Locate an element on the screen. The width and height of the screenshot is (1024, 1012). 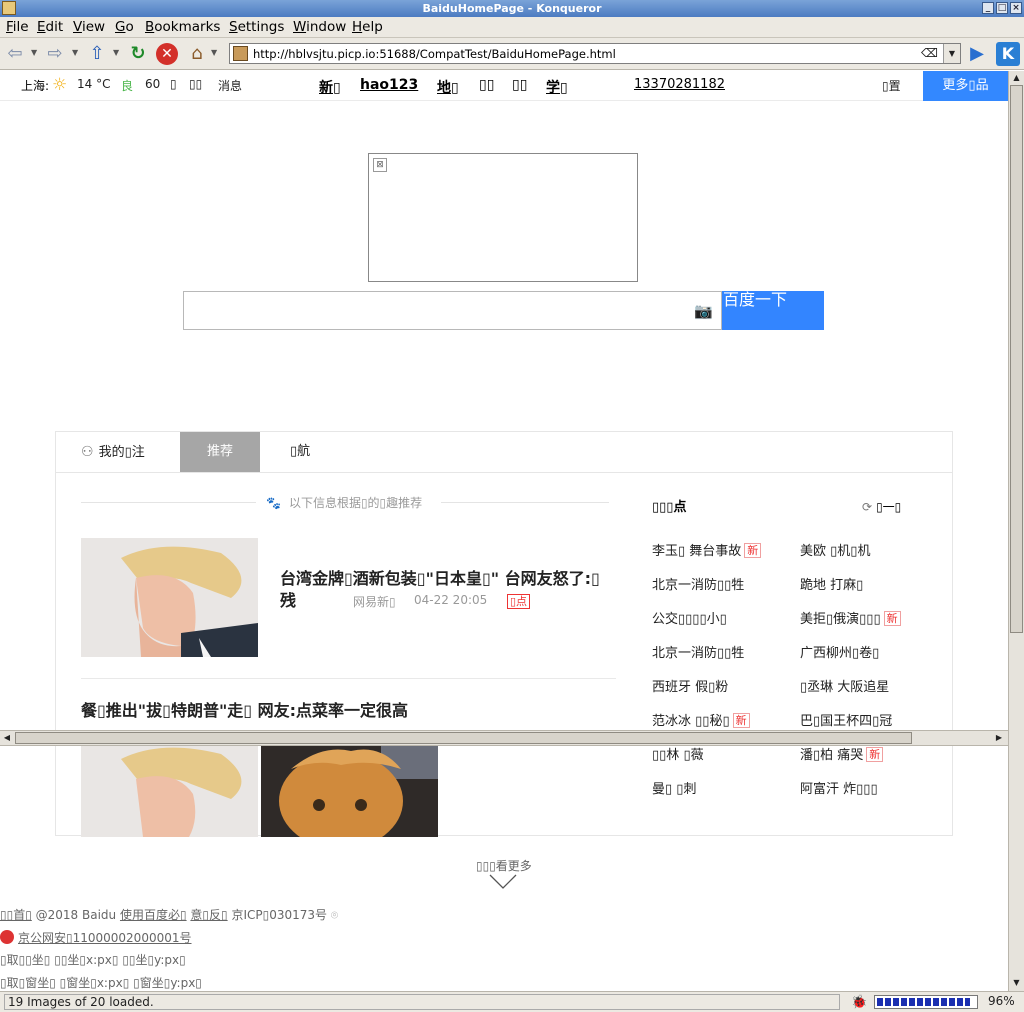
hot-item: 潘▯柏 痛哭新 is located at coordinates (842, 753).